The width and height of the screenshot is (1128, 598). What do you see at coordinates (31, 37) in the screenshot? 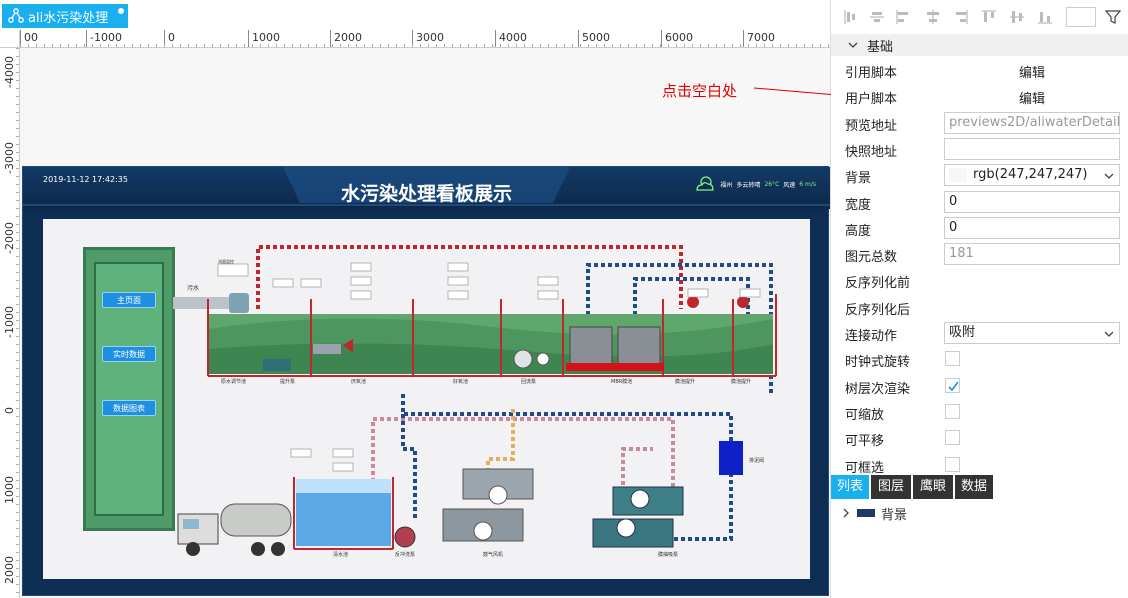
I see `ruler-label: 00` at bounding box center [31, 37].